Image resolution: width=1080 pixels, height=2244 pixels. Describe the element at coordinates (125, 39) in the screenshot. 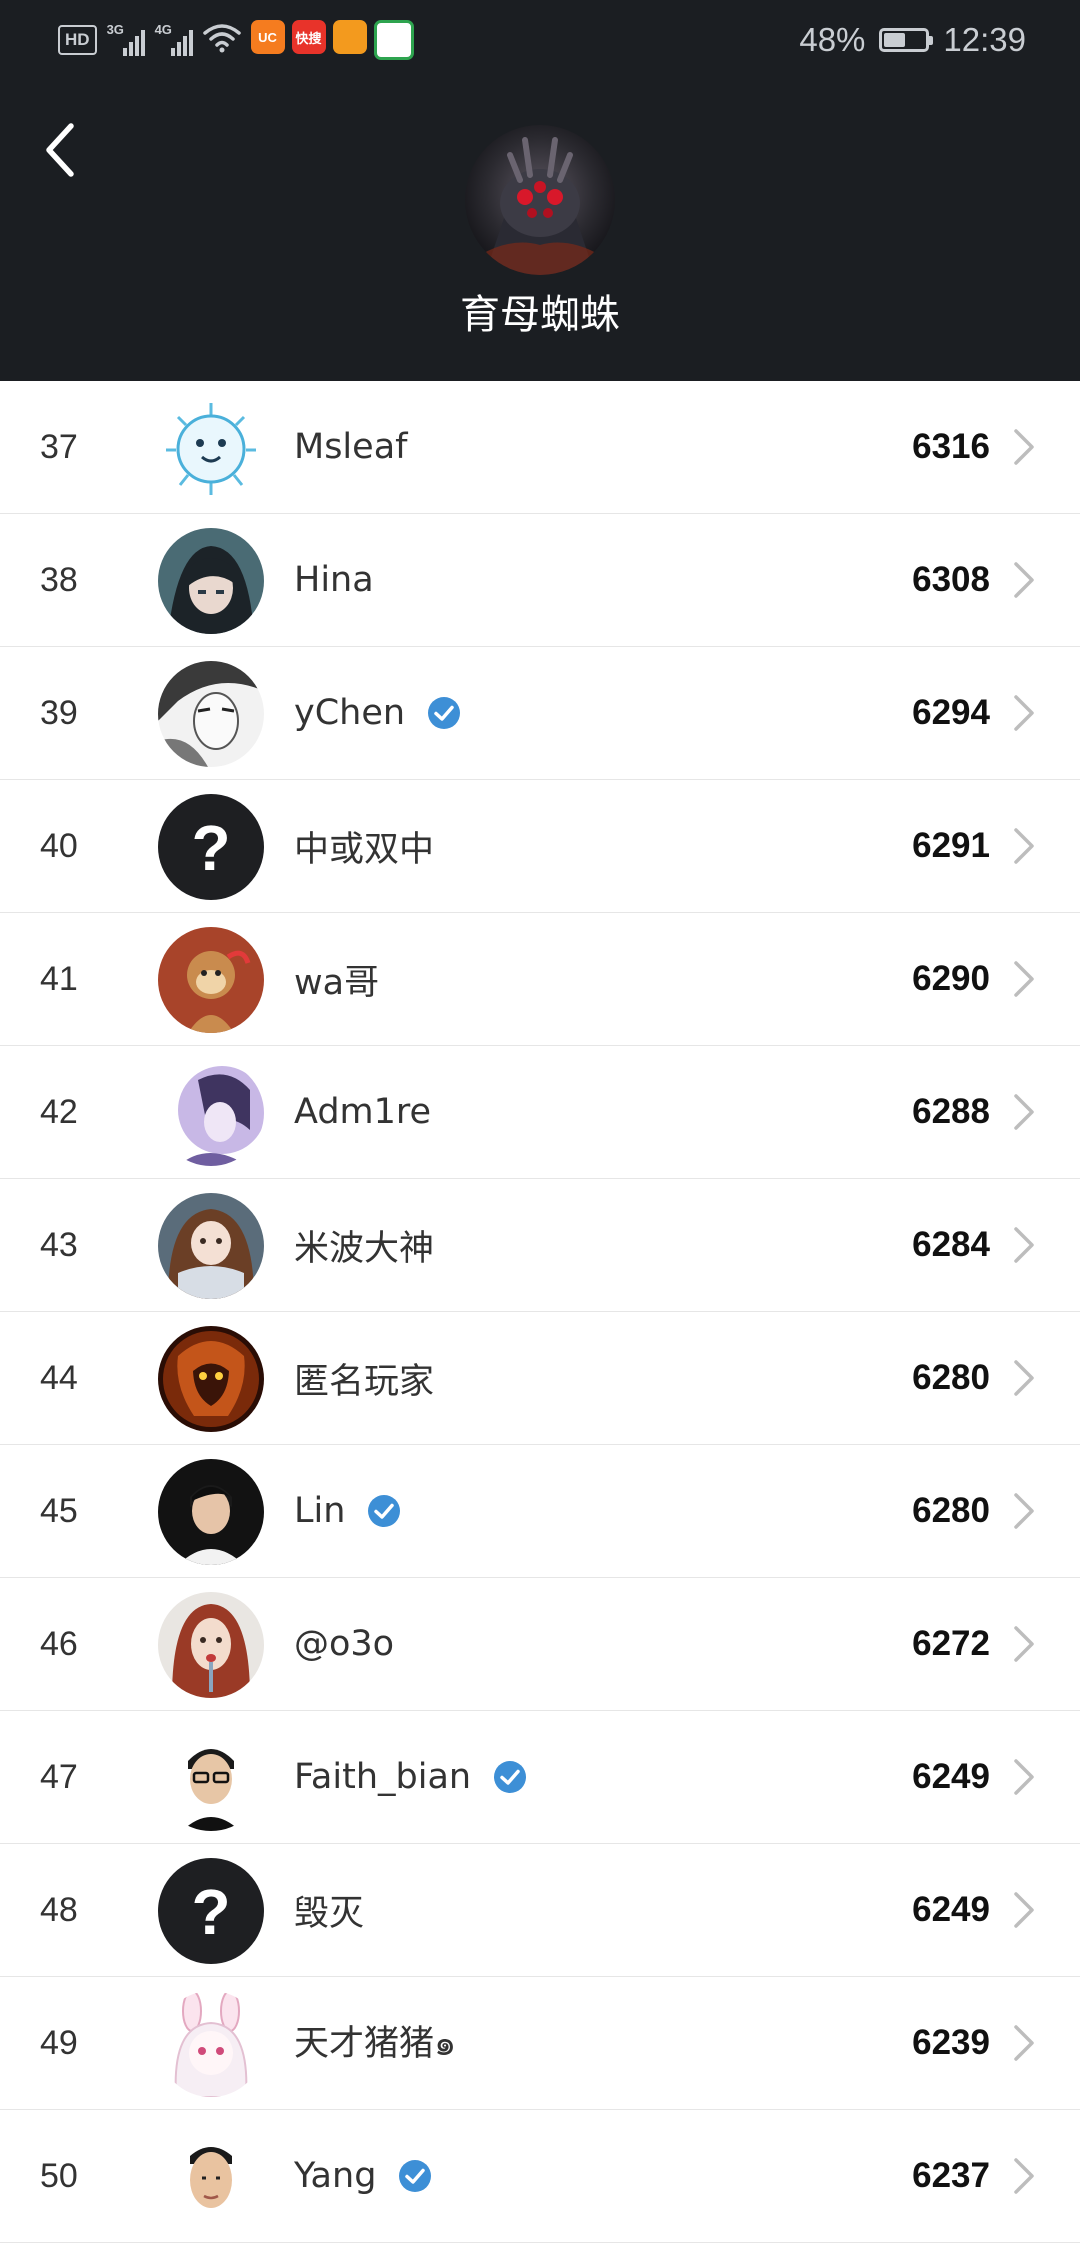

I see `signal-3g-icon: 3G` at that location.